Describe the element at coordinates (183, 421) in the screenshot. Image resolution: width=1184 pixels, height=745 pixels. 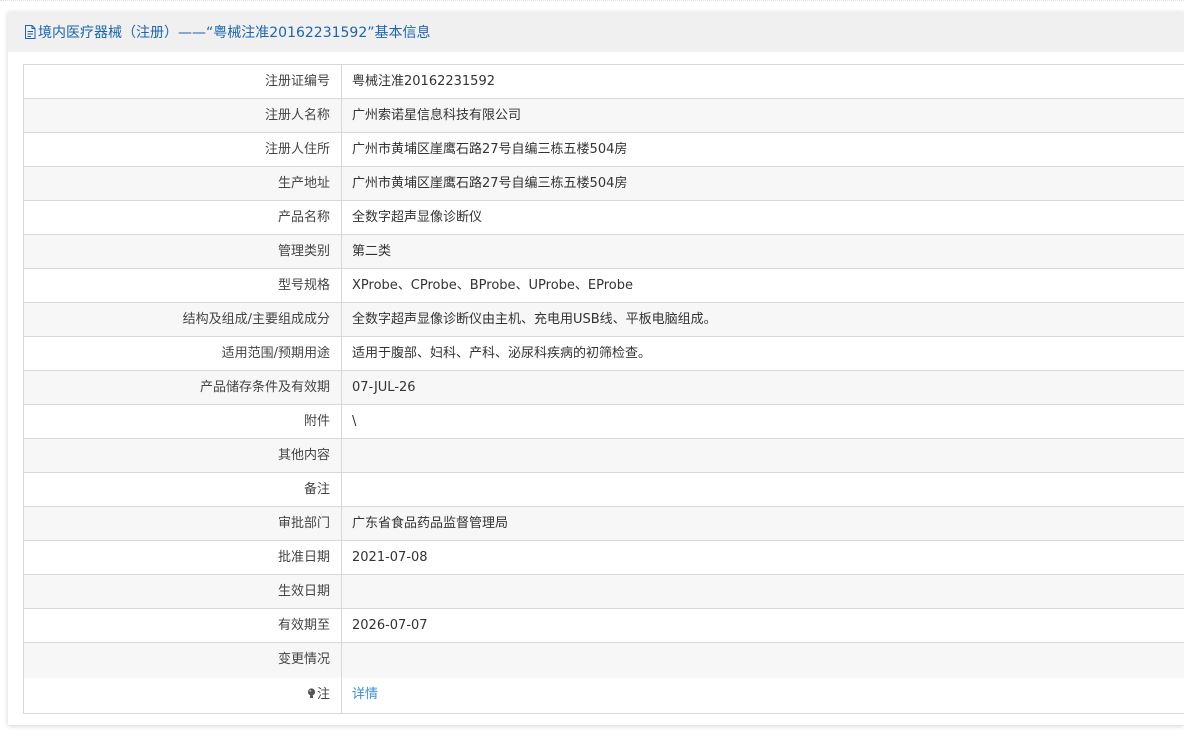
I see `row-label: 附件` at that location.